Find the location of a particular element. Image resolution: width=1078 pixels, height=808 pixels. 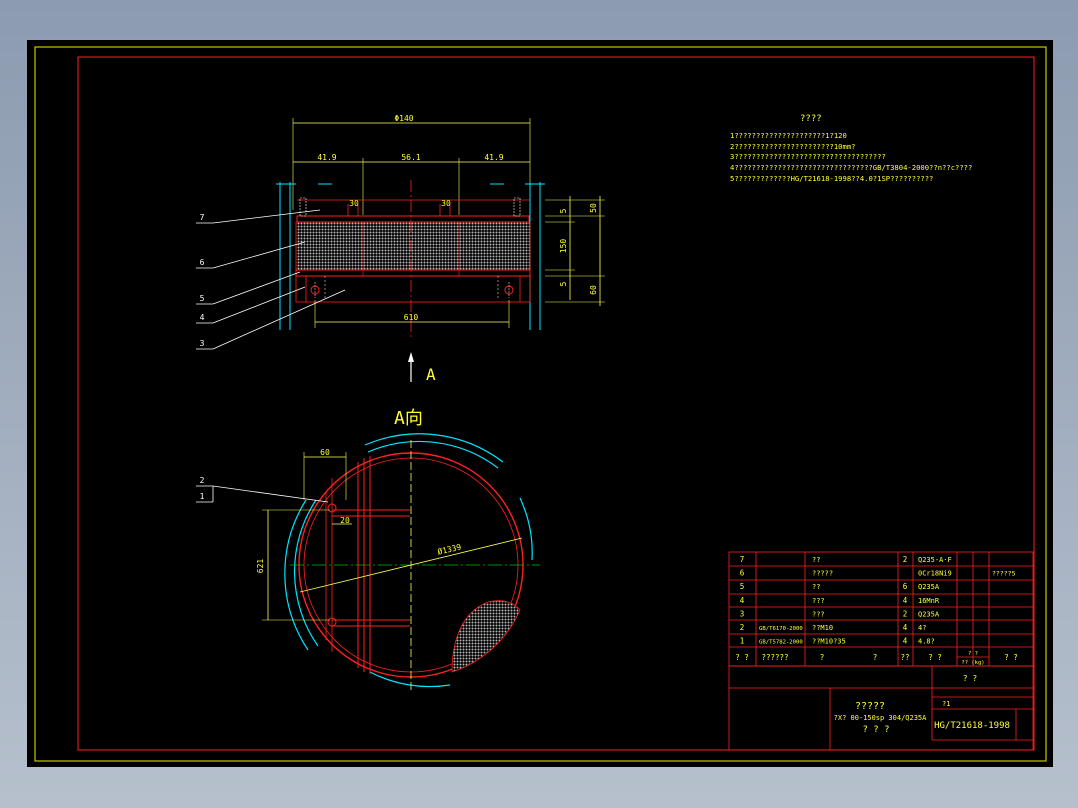

bom-cell-no: 5 is located at coordinates (742, 586).